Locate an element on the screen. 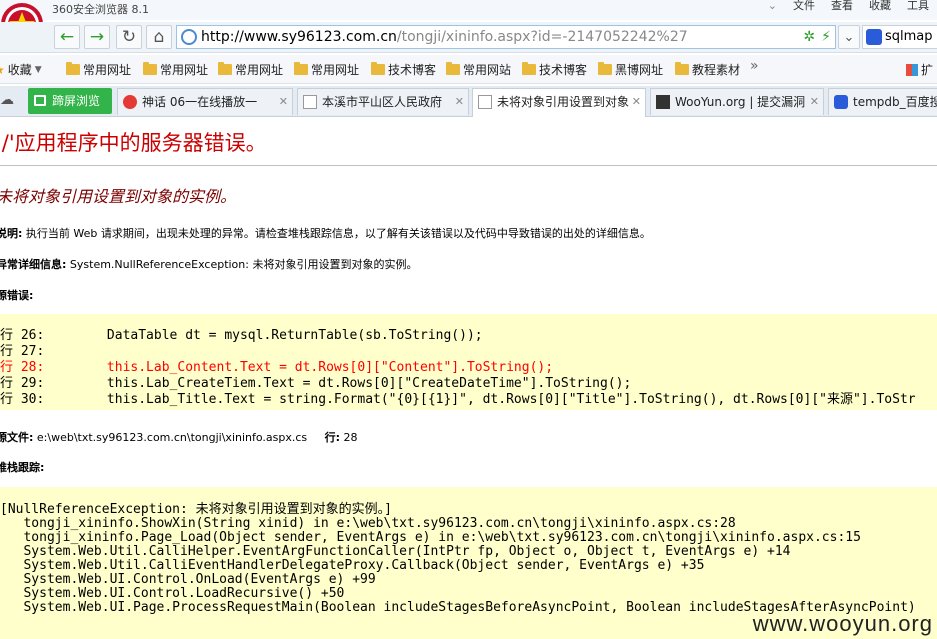 Image resolution: width=937 pixels, height=639 pixels. error-subtitle: 未将对象引用设置到对象的实例。 is located at coordinates (118, 196).